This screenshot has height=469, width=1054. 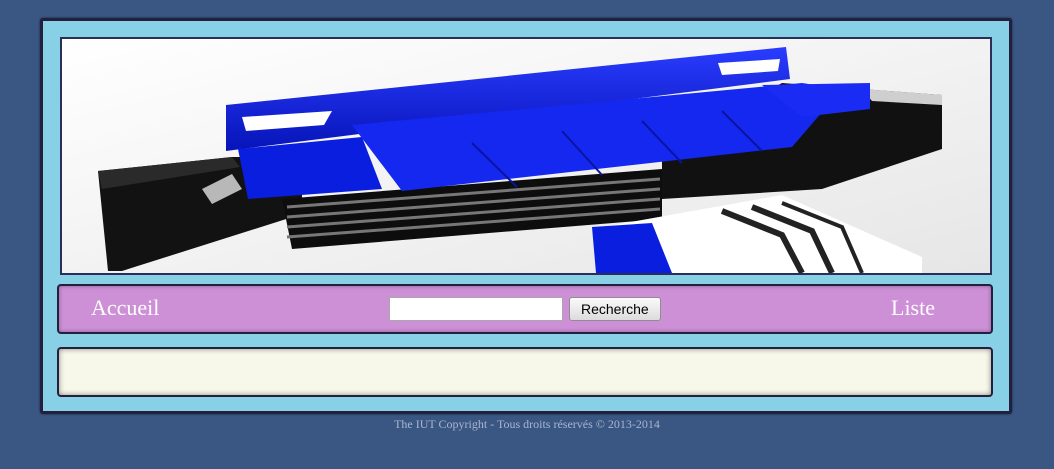 What do you see at coordinates (525, 372) in the screenshot?
I see `content-area` at bounding box center [525, 372].